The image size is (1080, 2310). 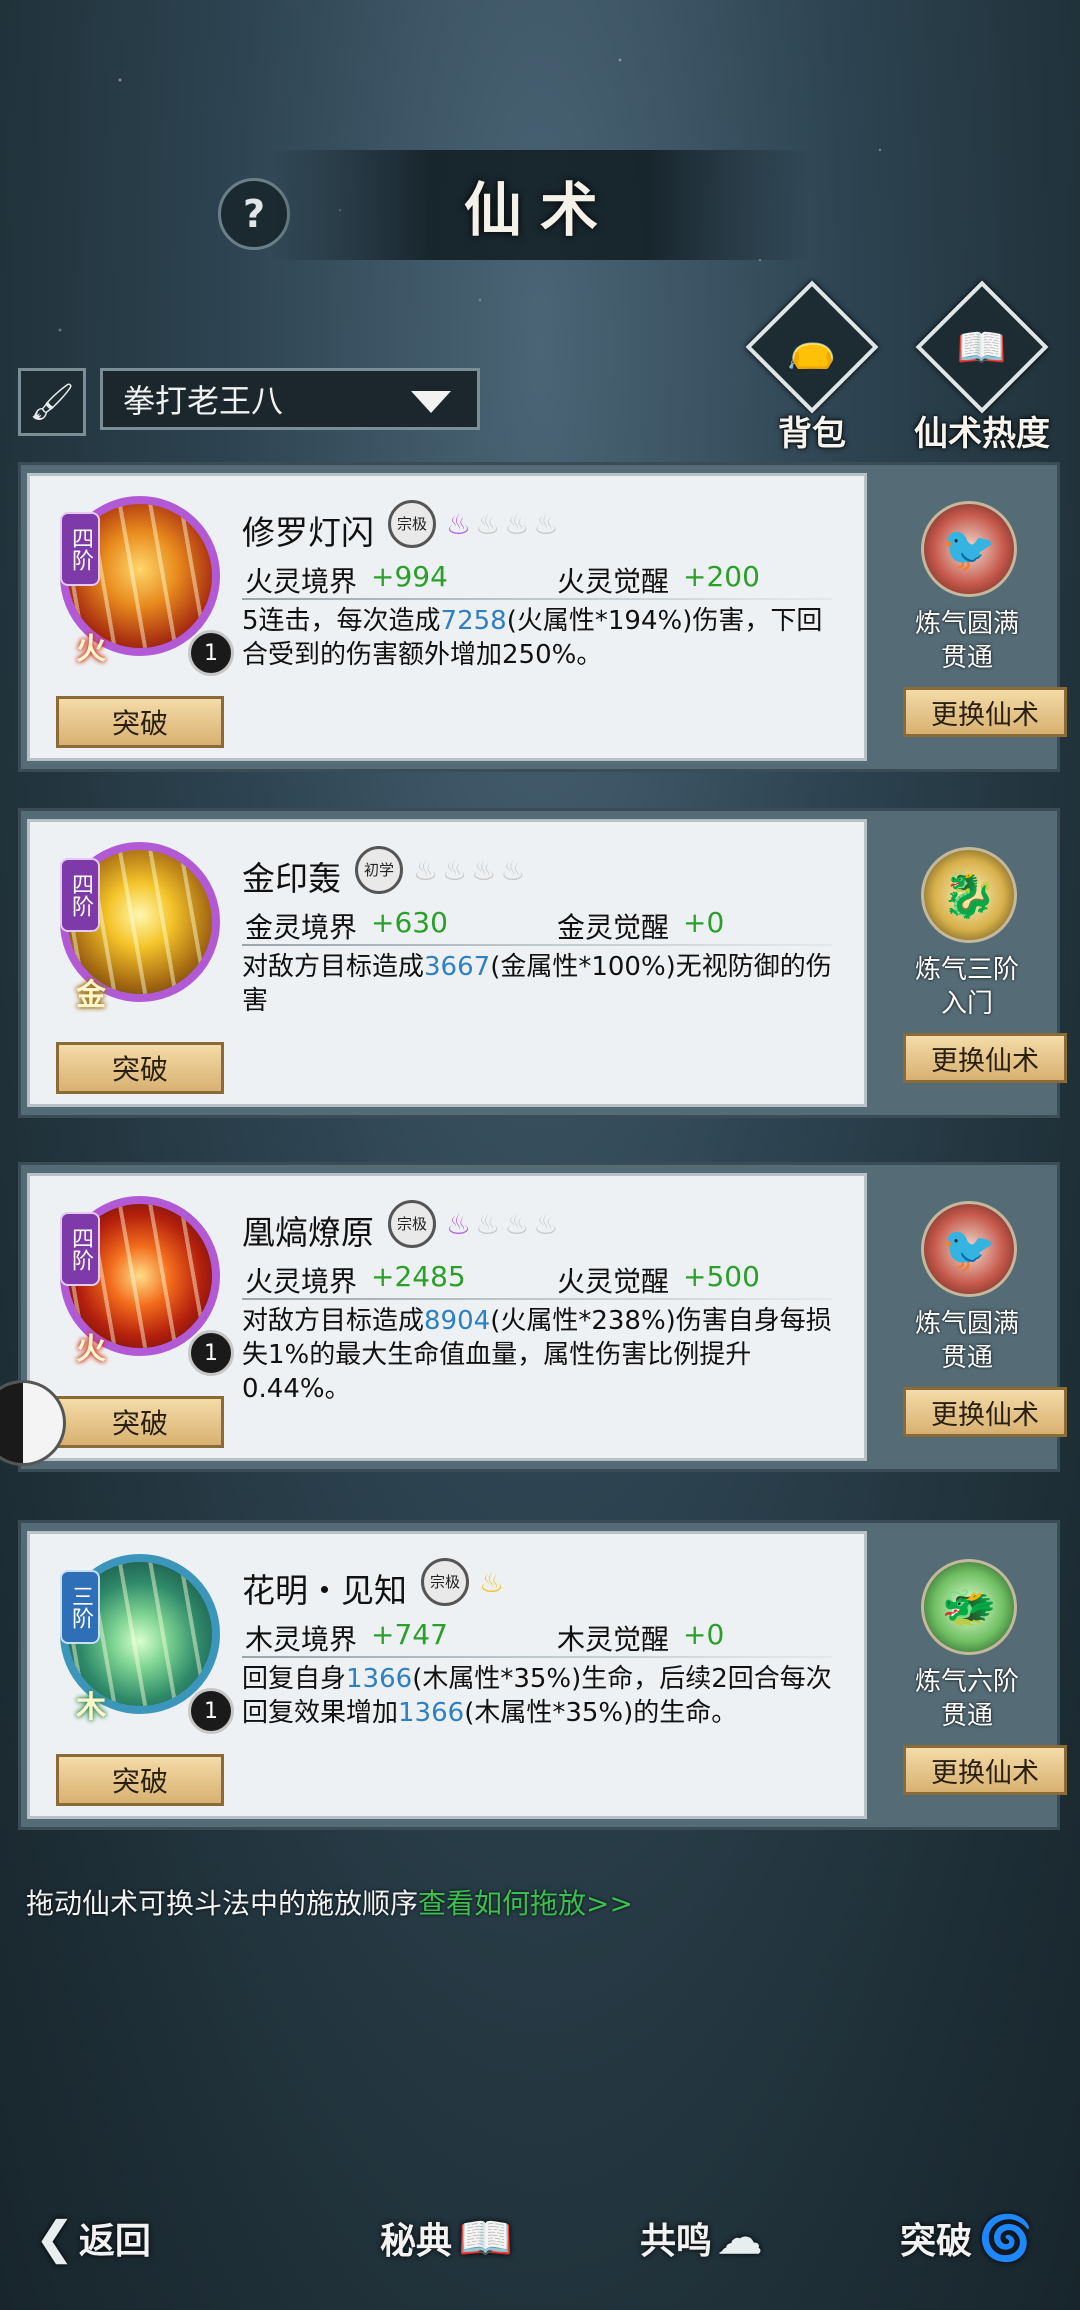 What do you see at coordinates (254, 214) in the screenshot?
I see `question-icon: ?` at bounding box center [254, 214].